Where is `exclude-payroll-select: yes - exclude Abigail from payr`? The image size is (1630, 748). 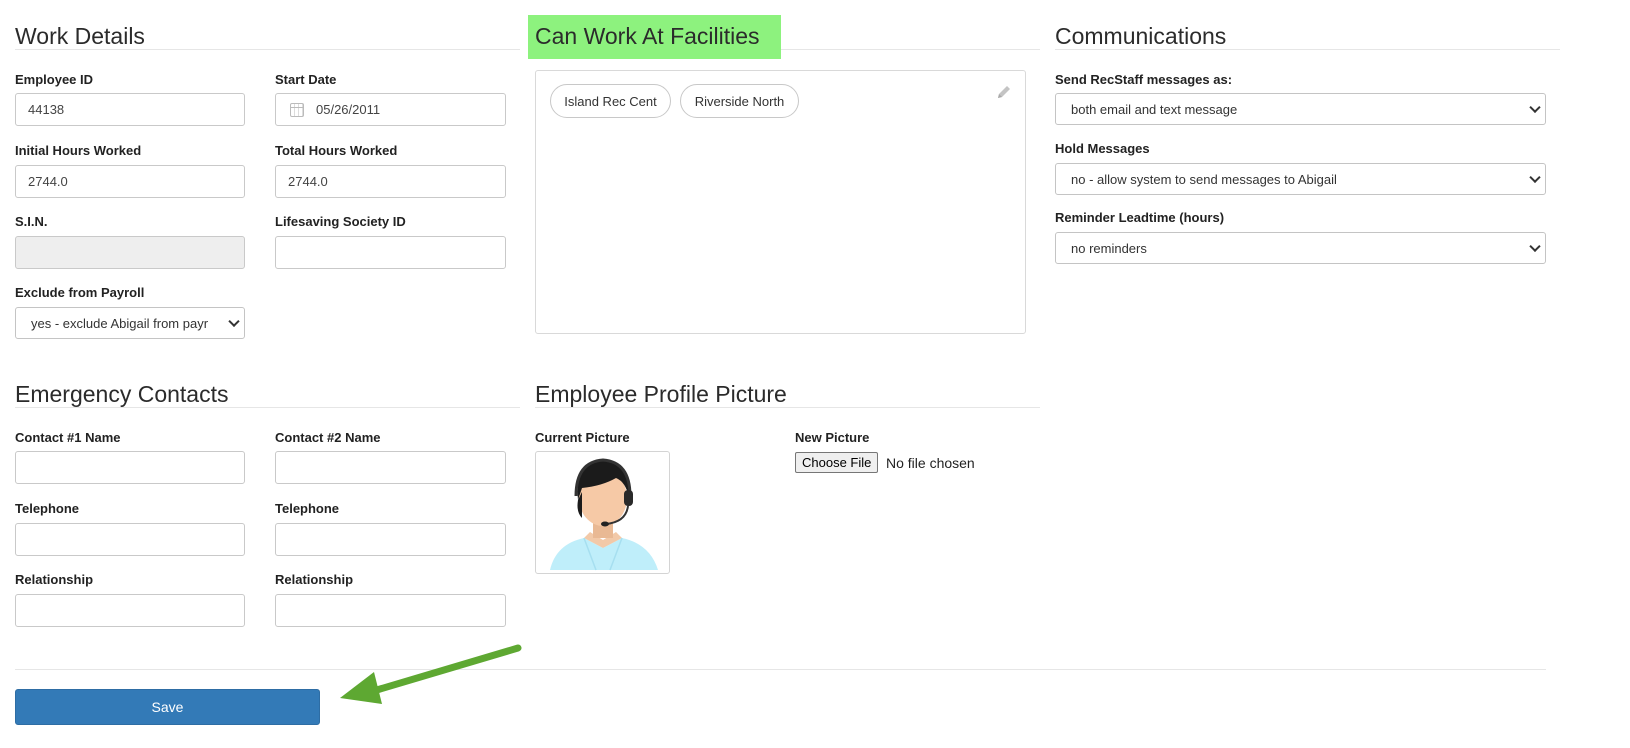 exclude-payroll-select: yes - exclude Abigail from payr is located at coordinates (130, 323).